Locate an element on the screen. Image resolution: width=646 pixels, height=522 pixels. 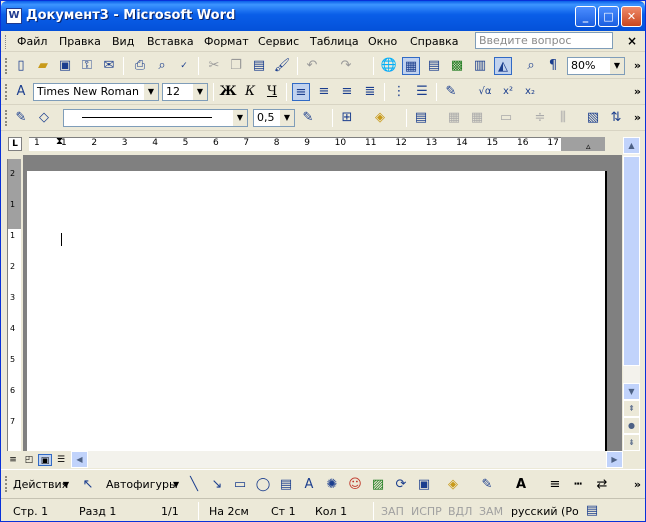
dash-style-icon: ┅ is located at coordinates (578, 485).